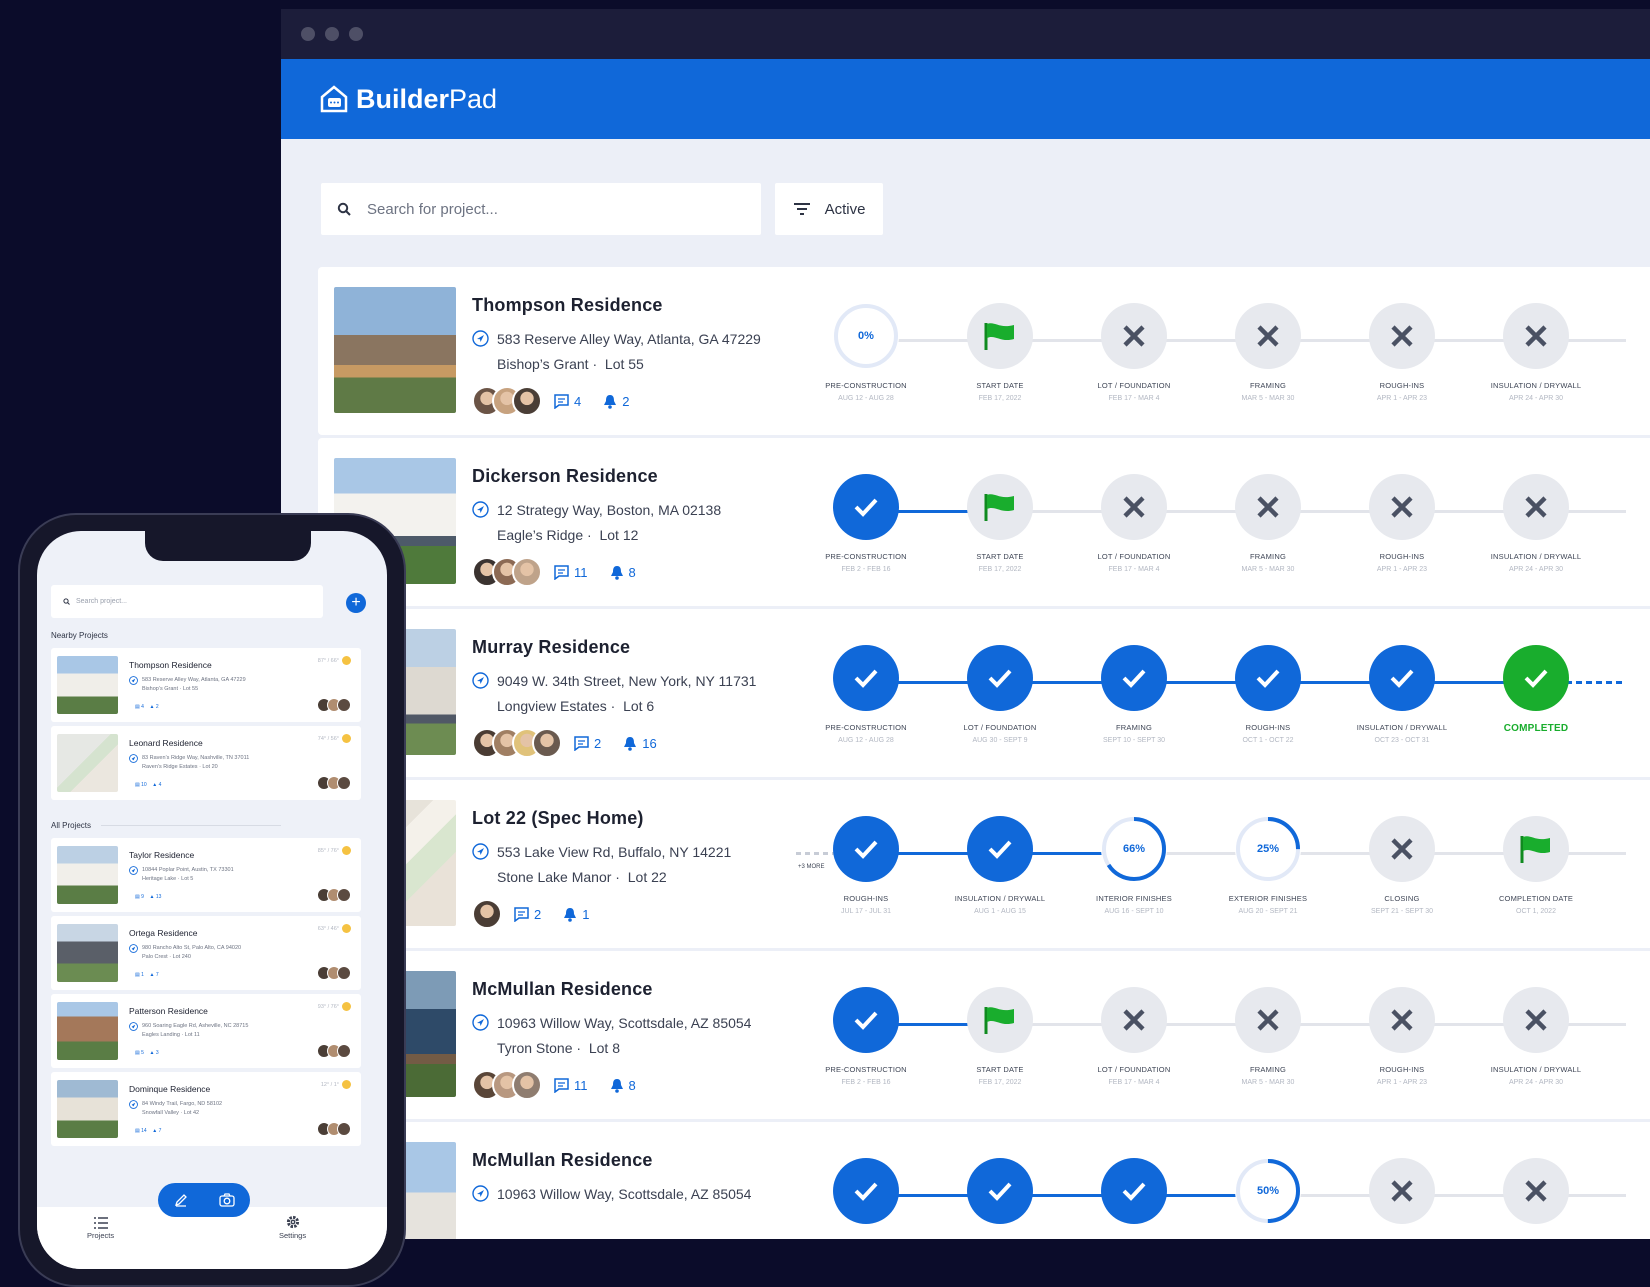  Describe the element at coordinates (1268, 398) in the screenshot. I see `milestone-dates: MAR 5 - MAR 30` at that location.